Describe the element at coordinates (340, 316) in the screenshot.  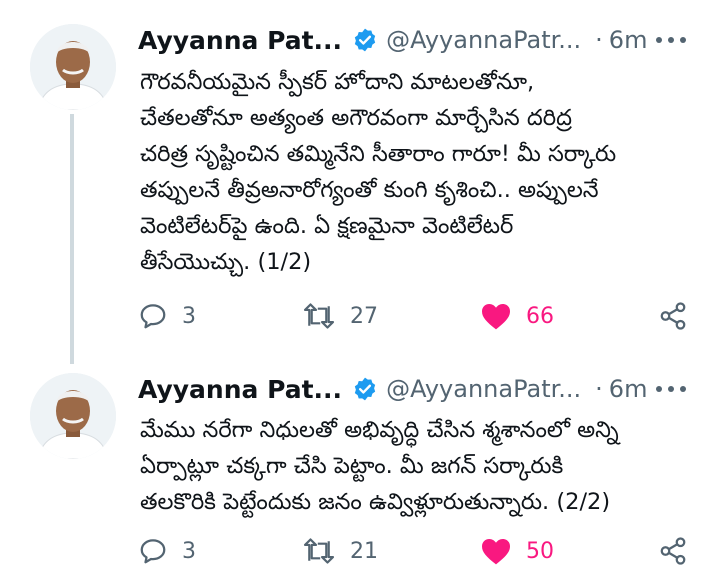
I see `retweet-button: 27` at that location.